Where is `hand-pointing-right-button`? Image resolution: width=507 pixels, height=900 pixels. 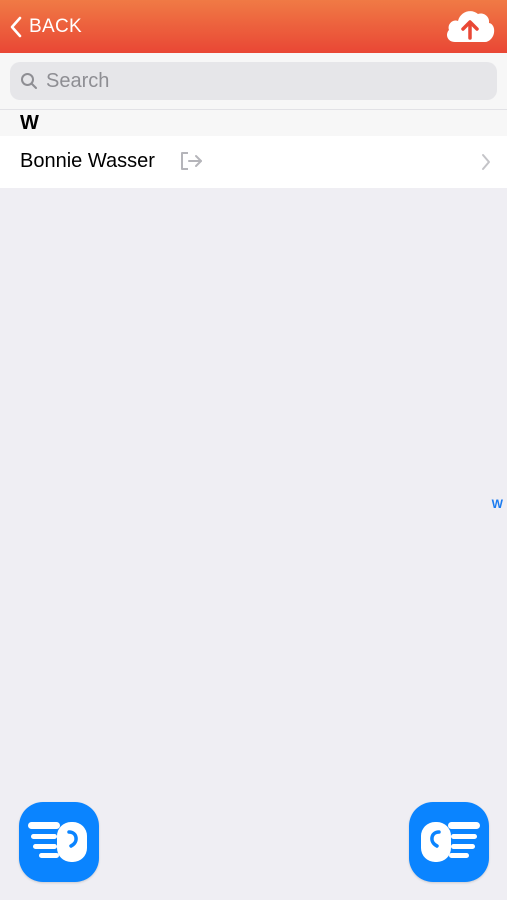 hand-pointing-right-button is located at coordinates (449, 842).